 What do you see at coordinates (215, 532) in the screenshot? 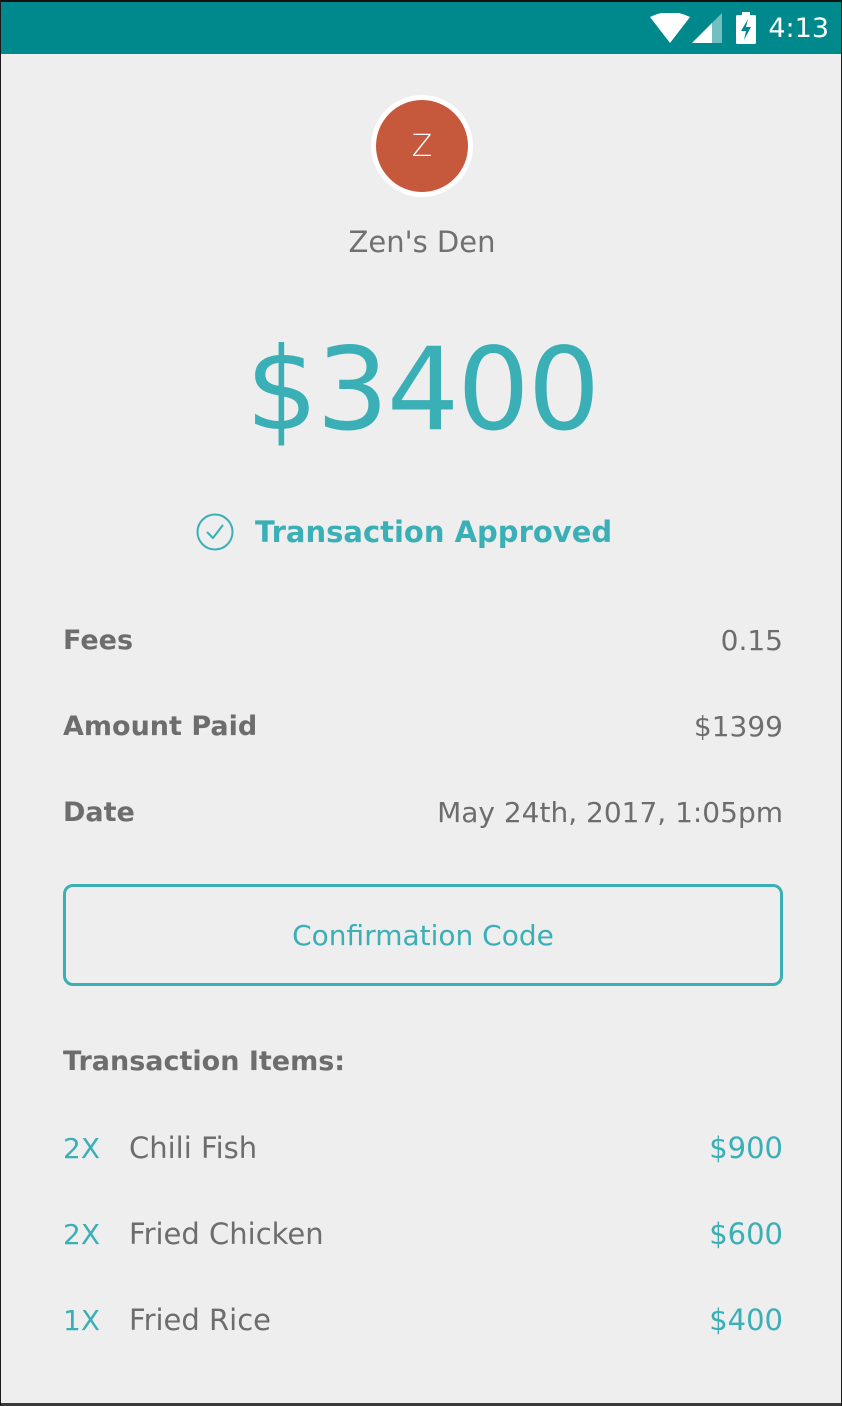
I see `check-circle-icon` at bounding box center [215, 532].